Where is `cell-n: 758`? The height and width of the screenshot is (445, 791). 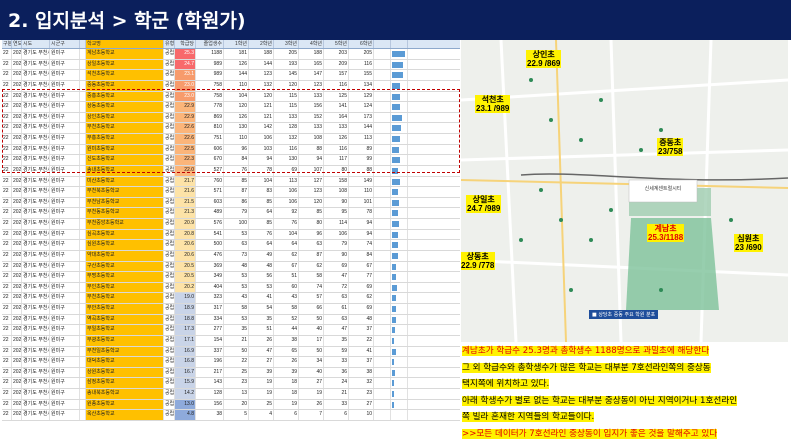 cell-n: 758 is located at coordinates (210, 96).